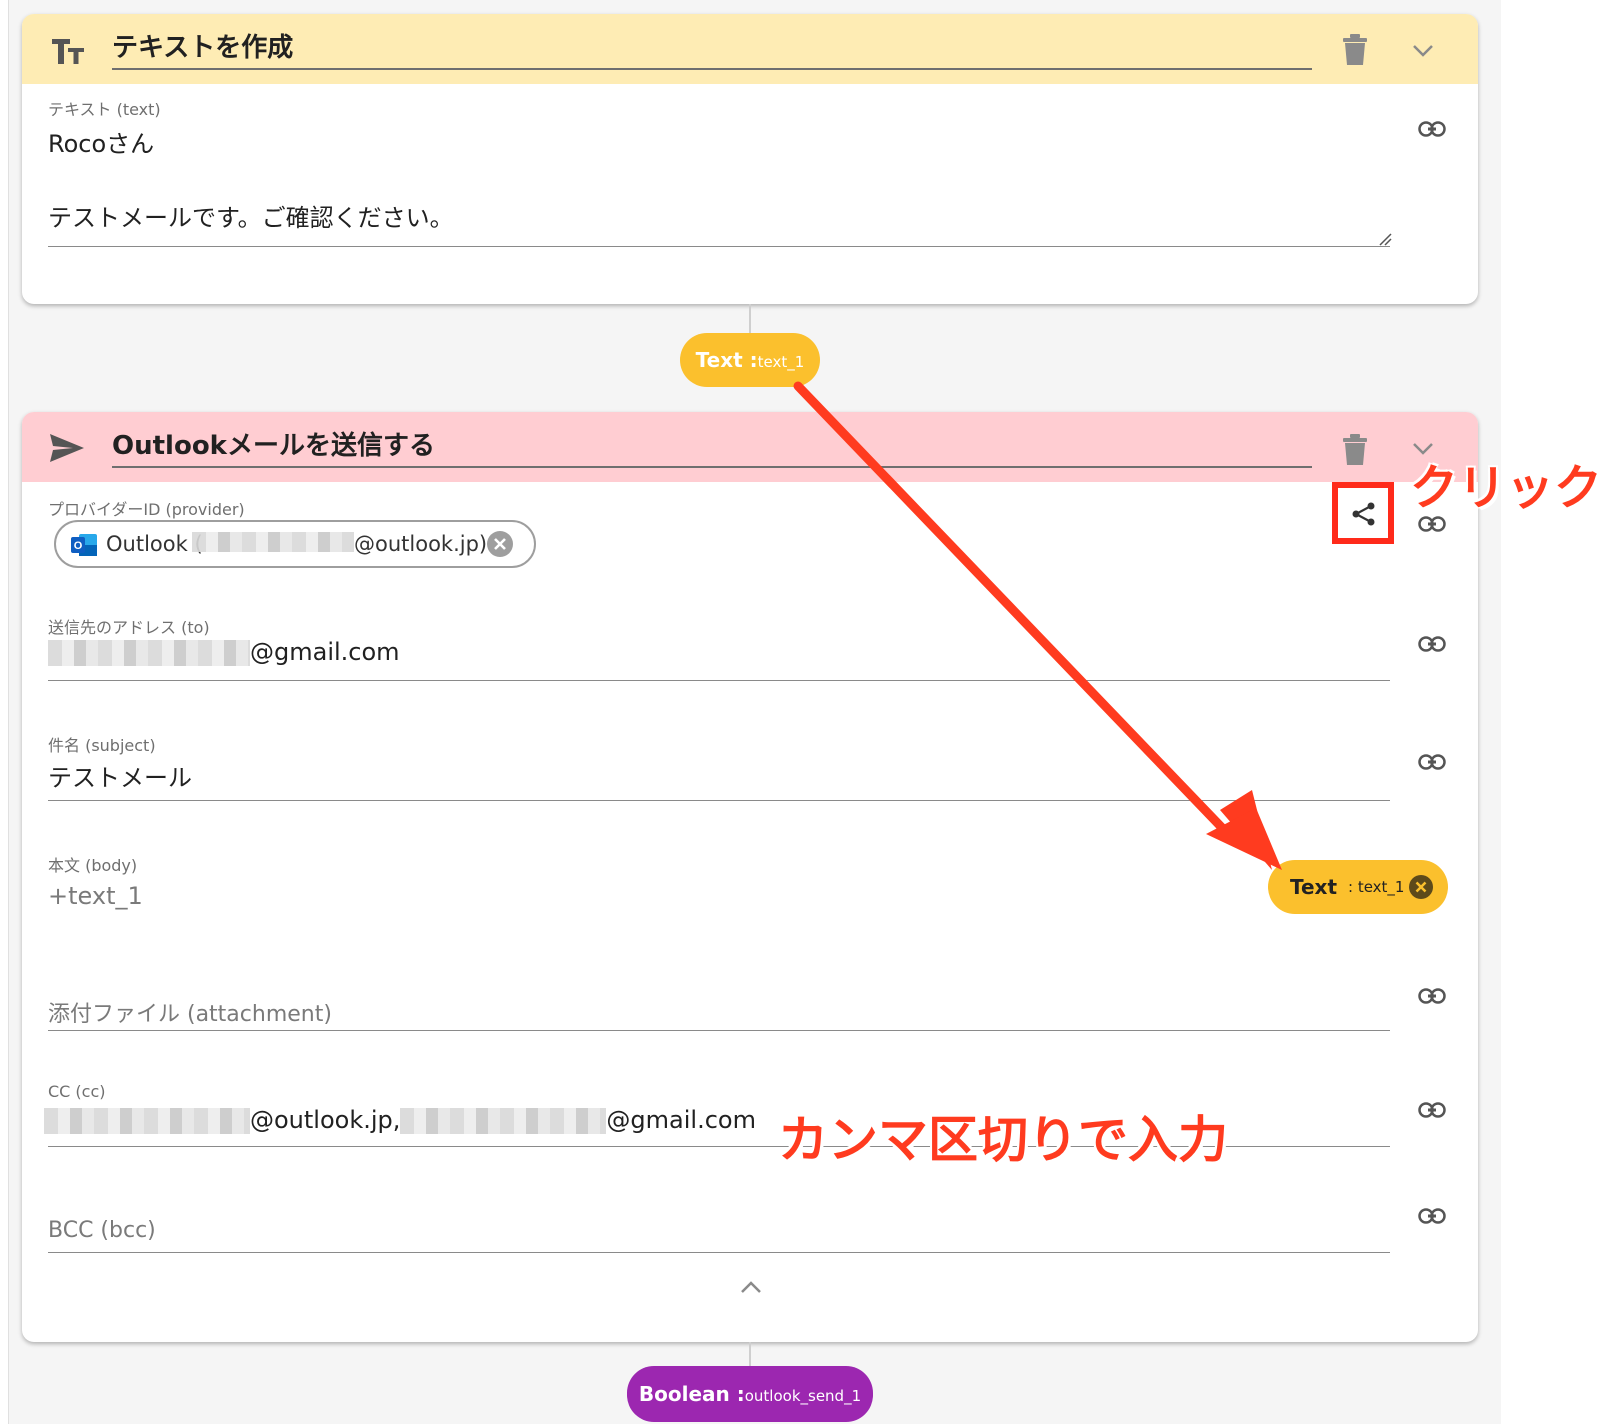 The width and height of the screenshot is (1618, 1424). Describe the element at coordinates (1506, 488) in the screenshot. I see `annotation-click: クリック` at that location.